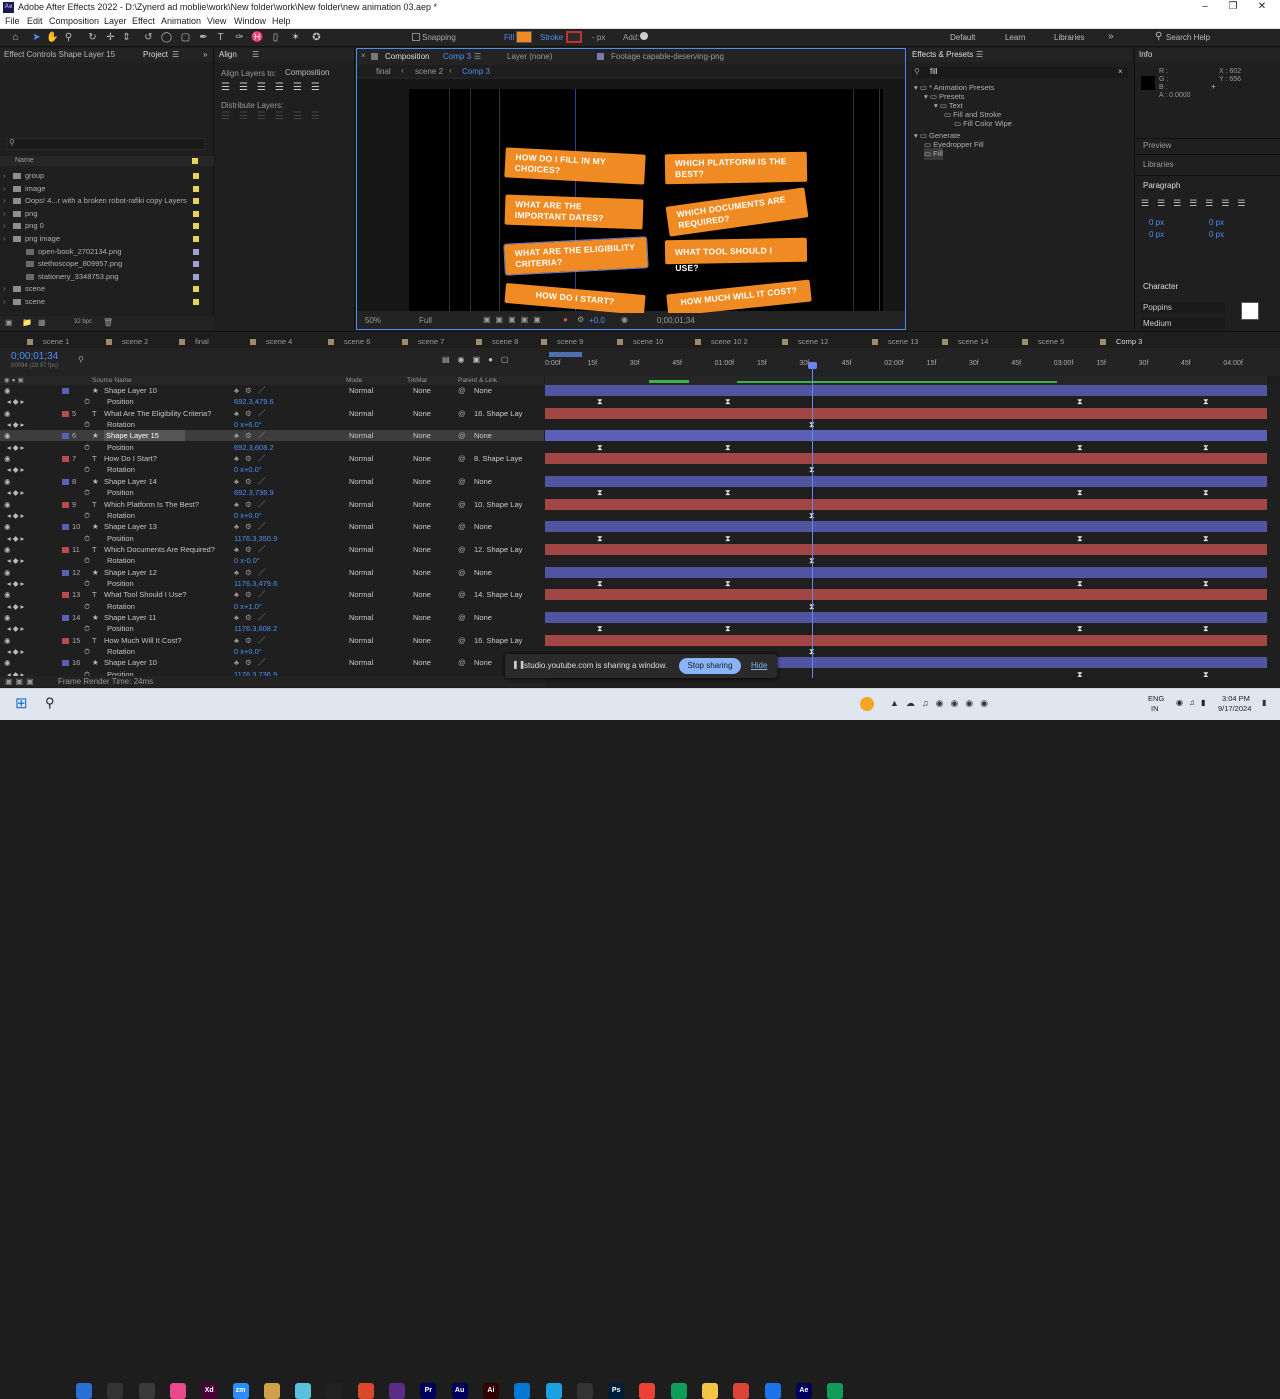 The width and height of the screenshot is (1280, 1399). Describe the element at coordinates (580, 319) in the screenshot. I see `exposure-icon: ⚙` at that location.